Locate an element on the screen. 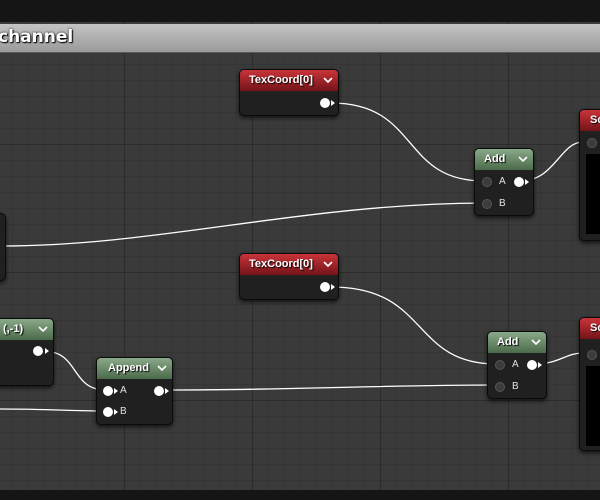 The width and height of the screenshot is (600, 500). append-pin-b is located at coordinates (108, 412).